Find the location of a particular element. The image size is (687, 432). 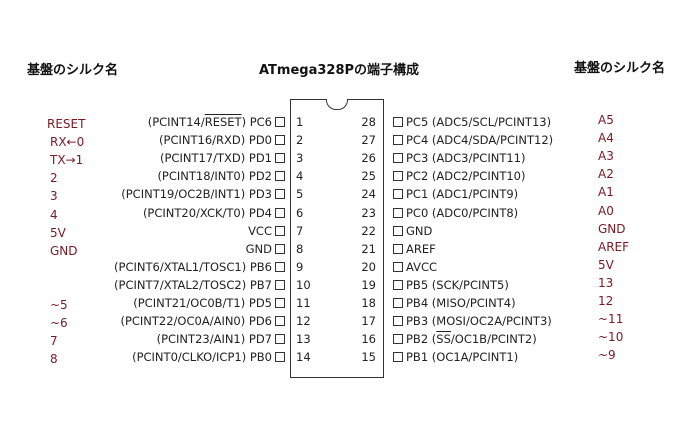

pin-function-text: VCC is located at coordinates (260, 231).